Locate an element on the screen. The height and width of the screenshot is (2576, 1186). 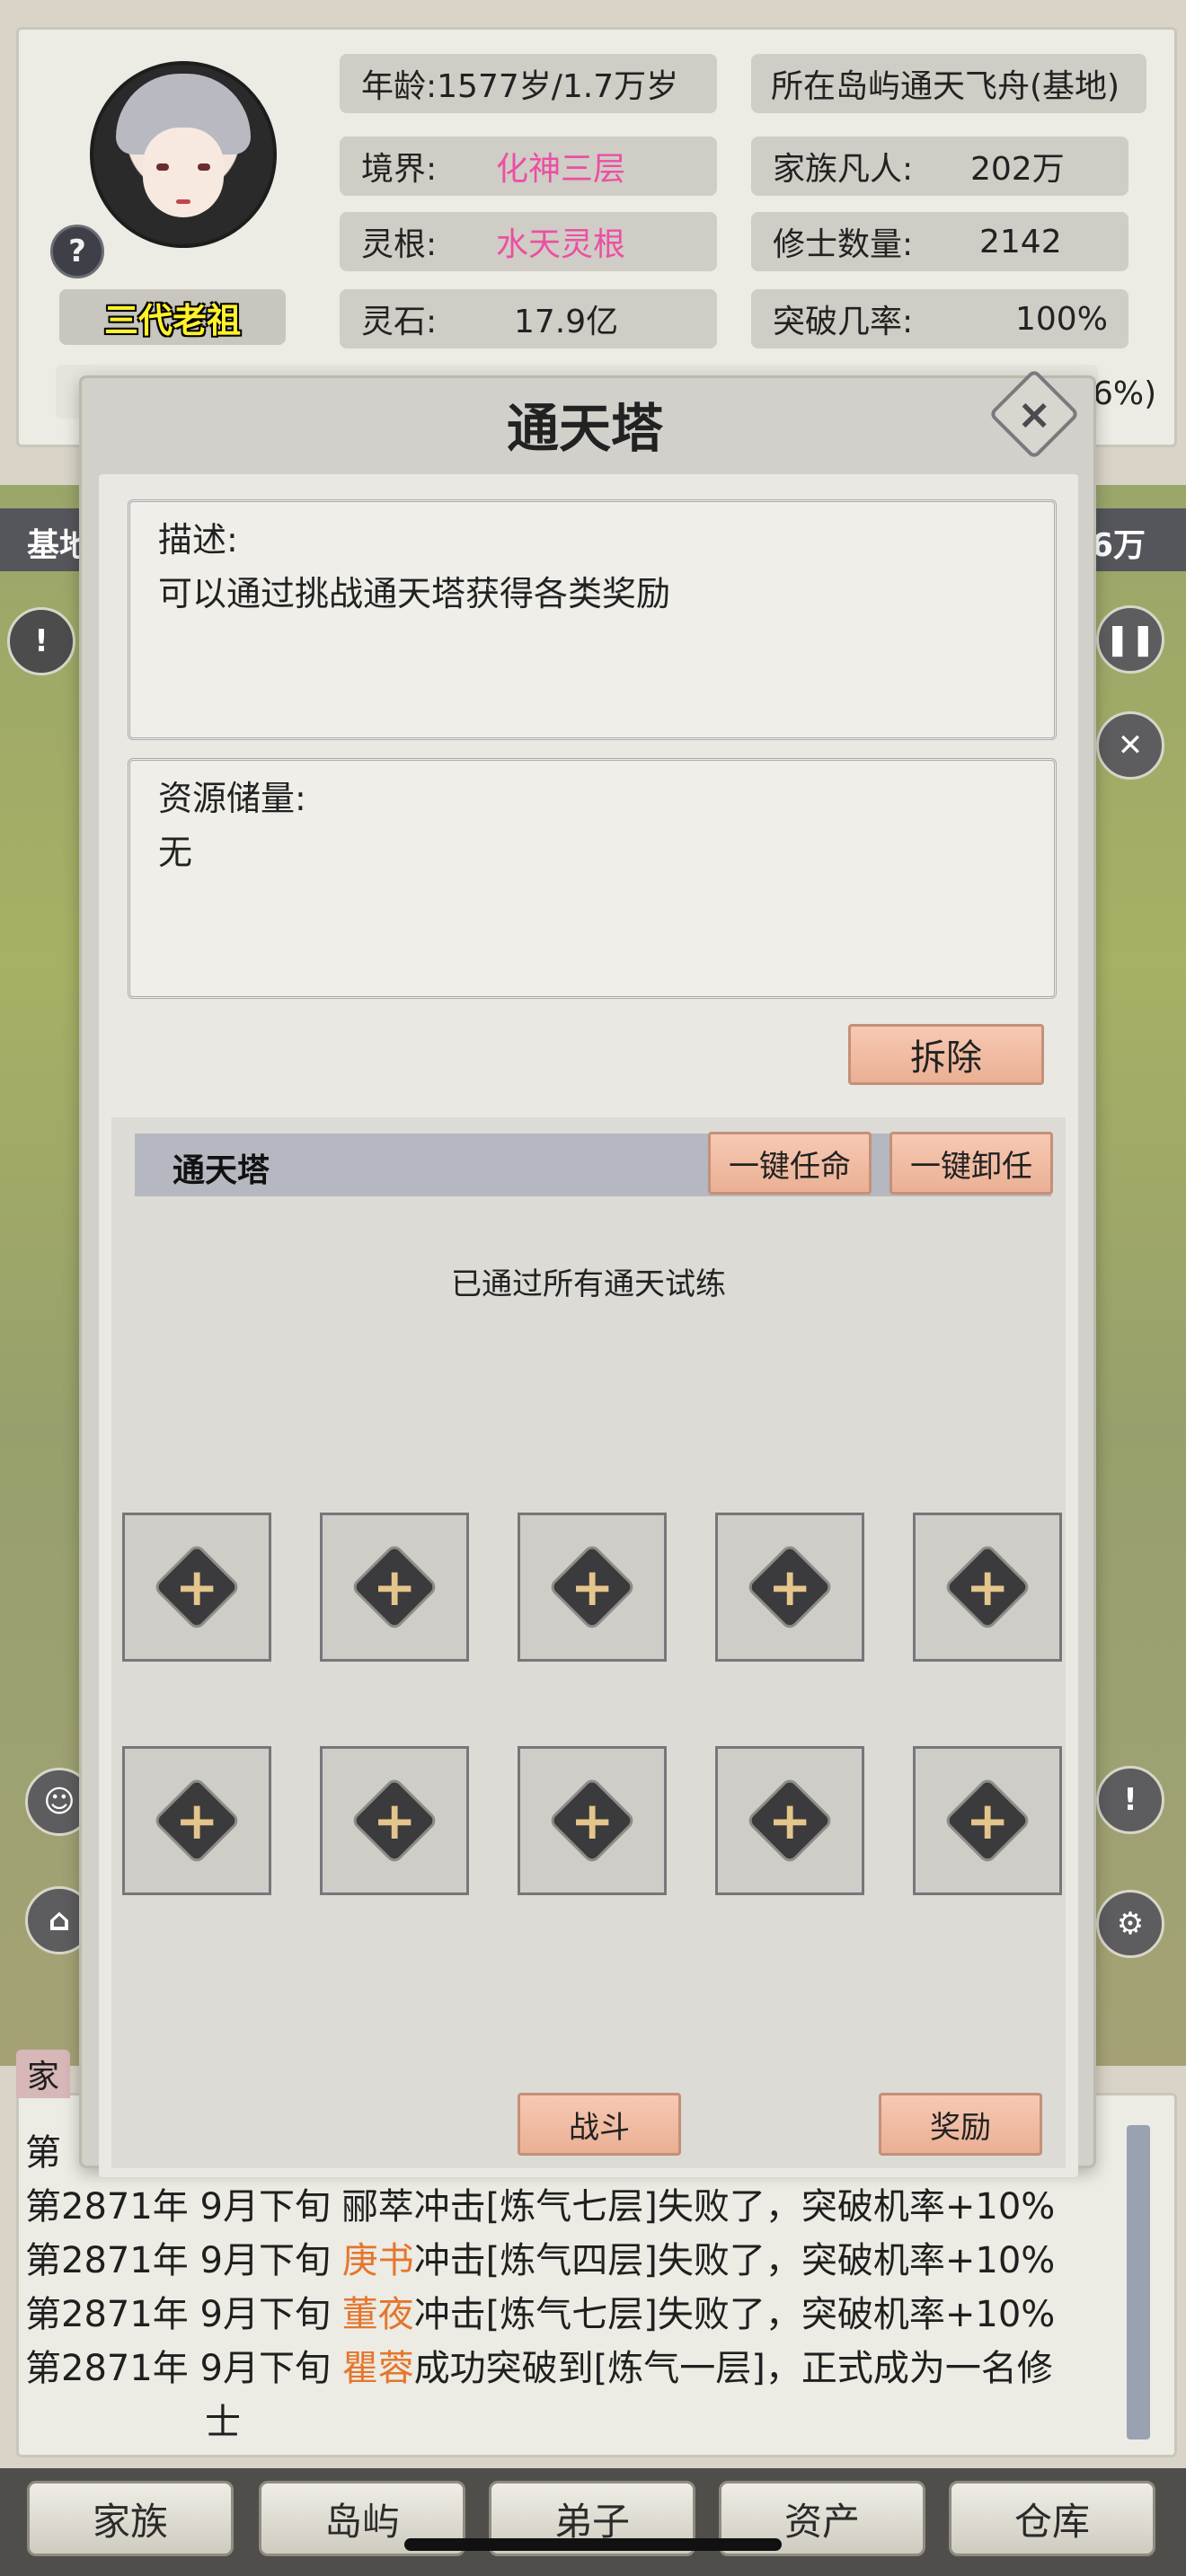
stat-age: 年龄: 1577岁/1.7万岁 is located at coordinates (528, 83).